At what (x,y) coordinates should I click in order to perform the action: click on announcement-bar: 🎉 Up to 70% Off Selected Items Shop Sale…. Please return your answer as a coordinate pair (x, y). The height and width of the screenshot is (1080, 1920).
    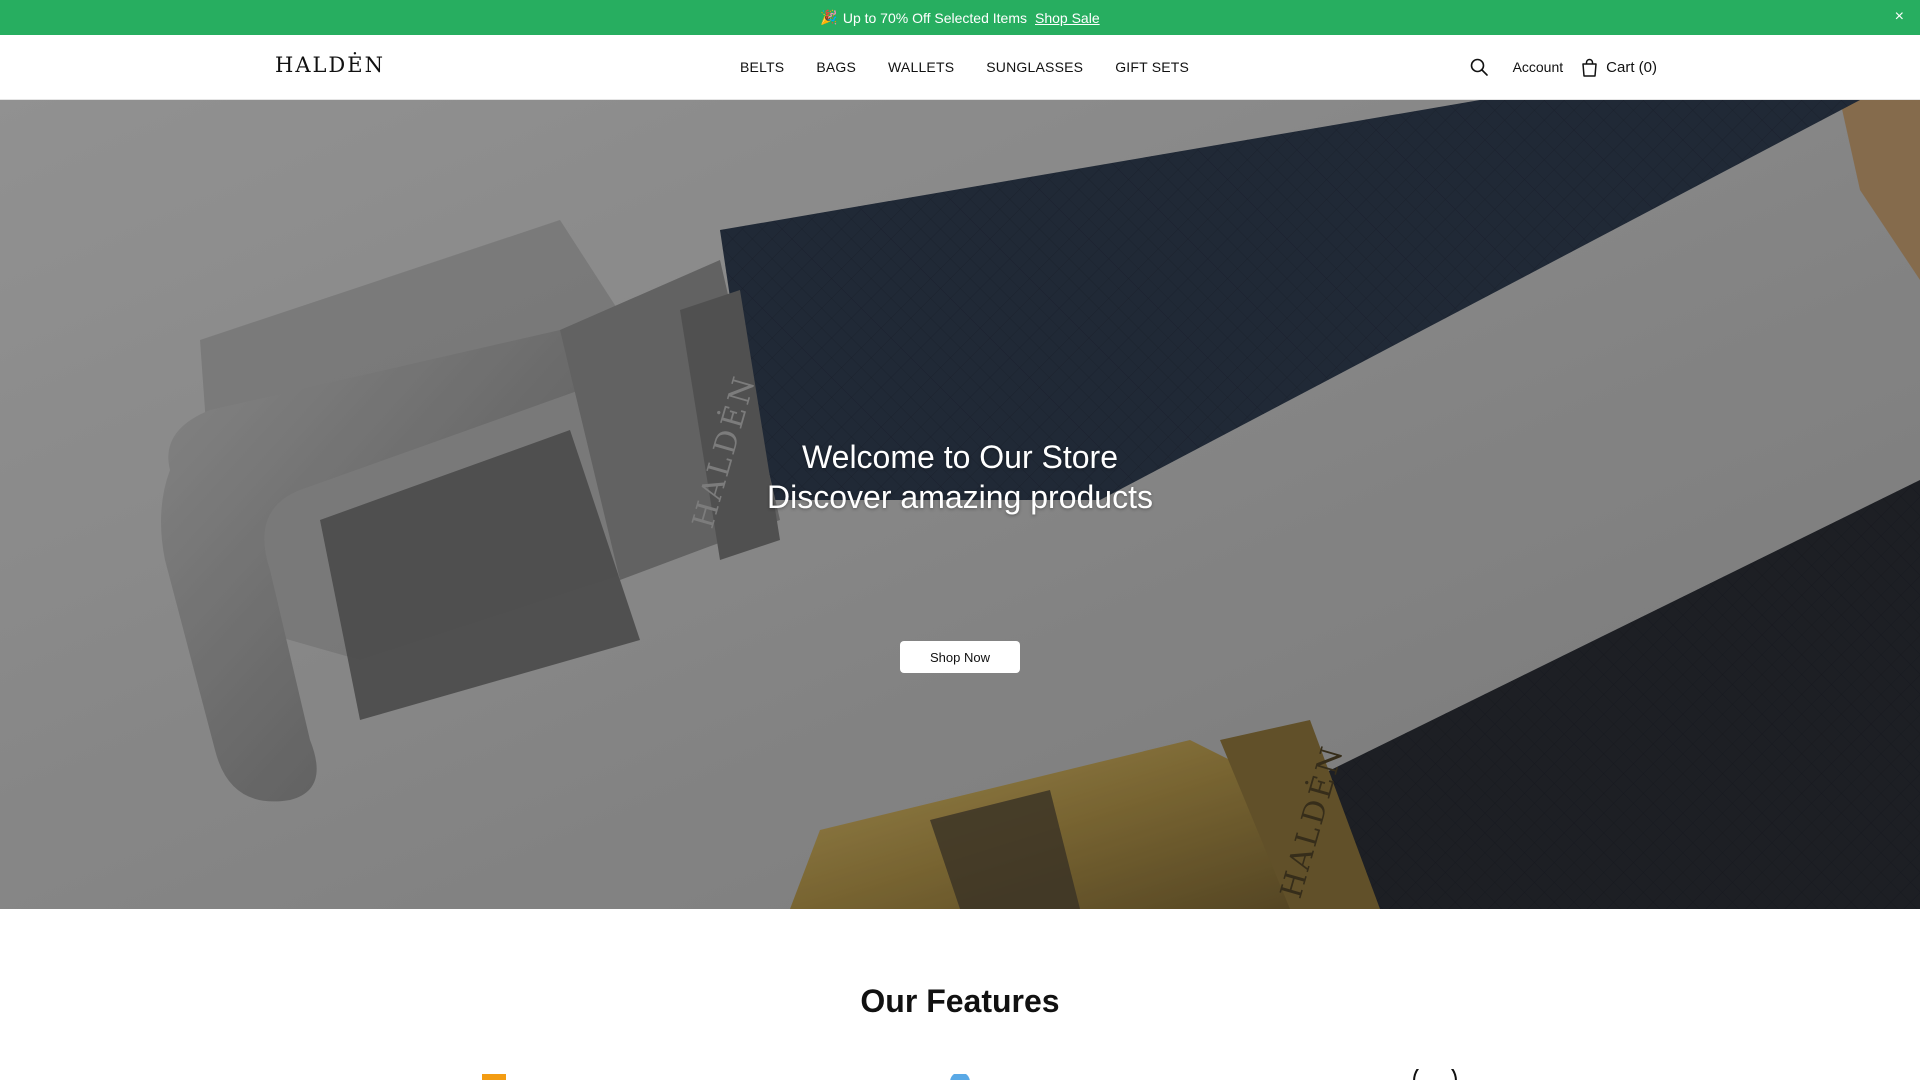
    Looking at the image, I should click on (960, 17).